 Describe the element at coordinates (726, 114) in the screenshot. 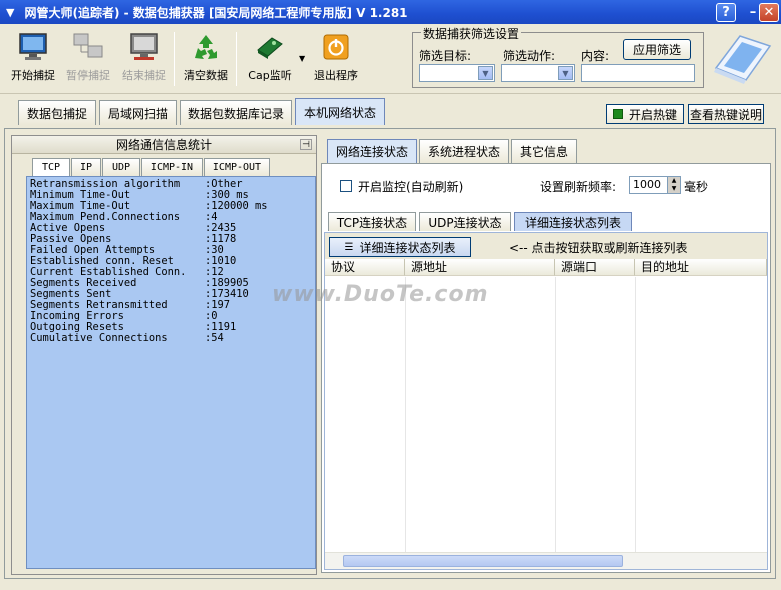

I see `hotkey-help-button: 查看热键说明` at that location.